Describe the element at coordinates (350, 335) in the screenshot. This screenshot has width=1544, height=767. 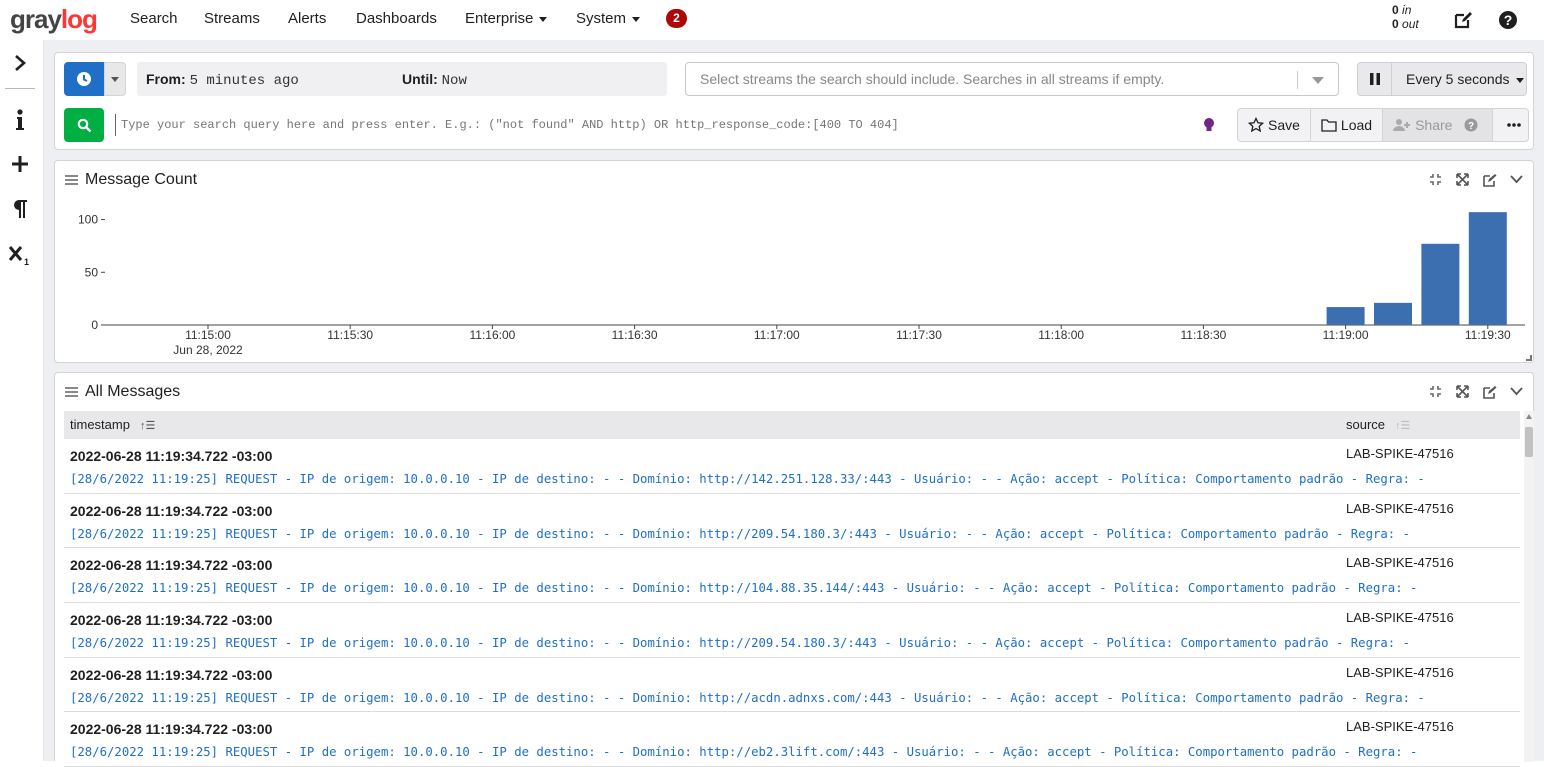
I see `x-tick-label: 11:15:30` at that location.